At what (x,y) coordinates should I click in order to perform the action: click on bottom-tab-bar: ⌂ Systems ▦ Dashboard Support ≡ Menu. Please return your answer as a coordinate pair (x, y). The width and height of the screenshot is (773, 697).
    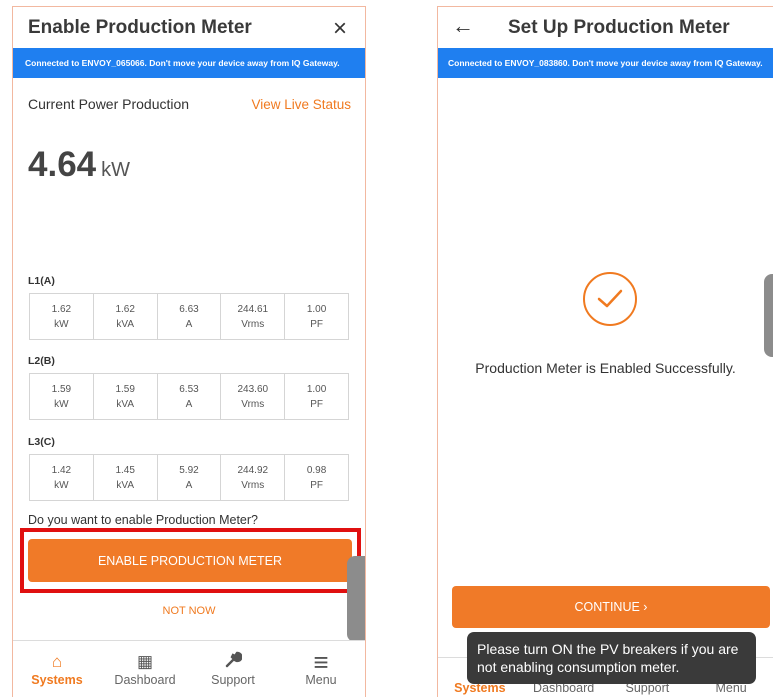
    Looking at the image, I should click on (189, 668).